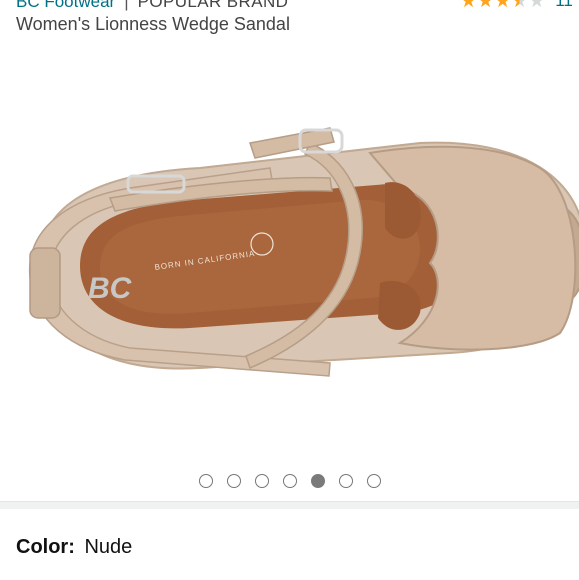  I want to click on color-label: Color:, so click(45, 547).